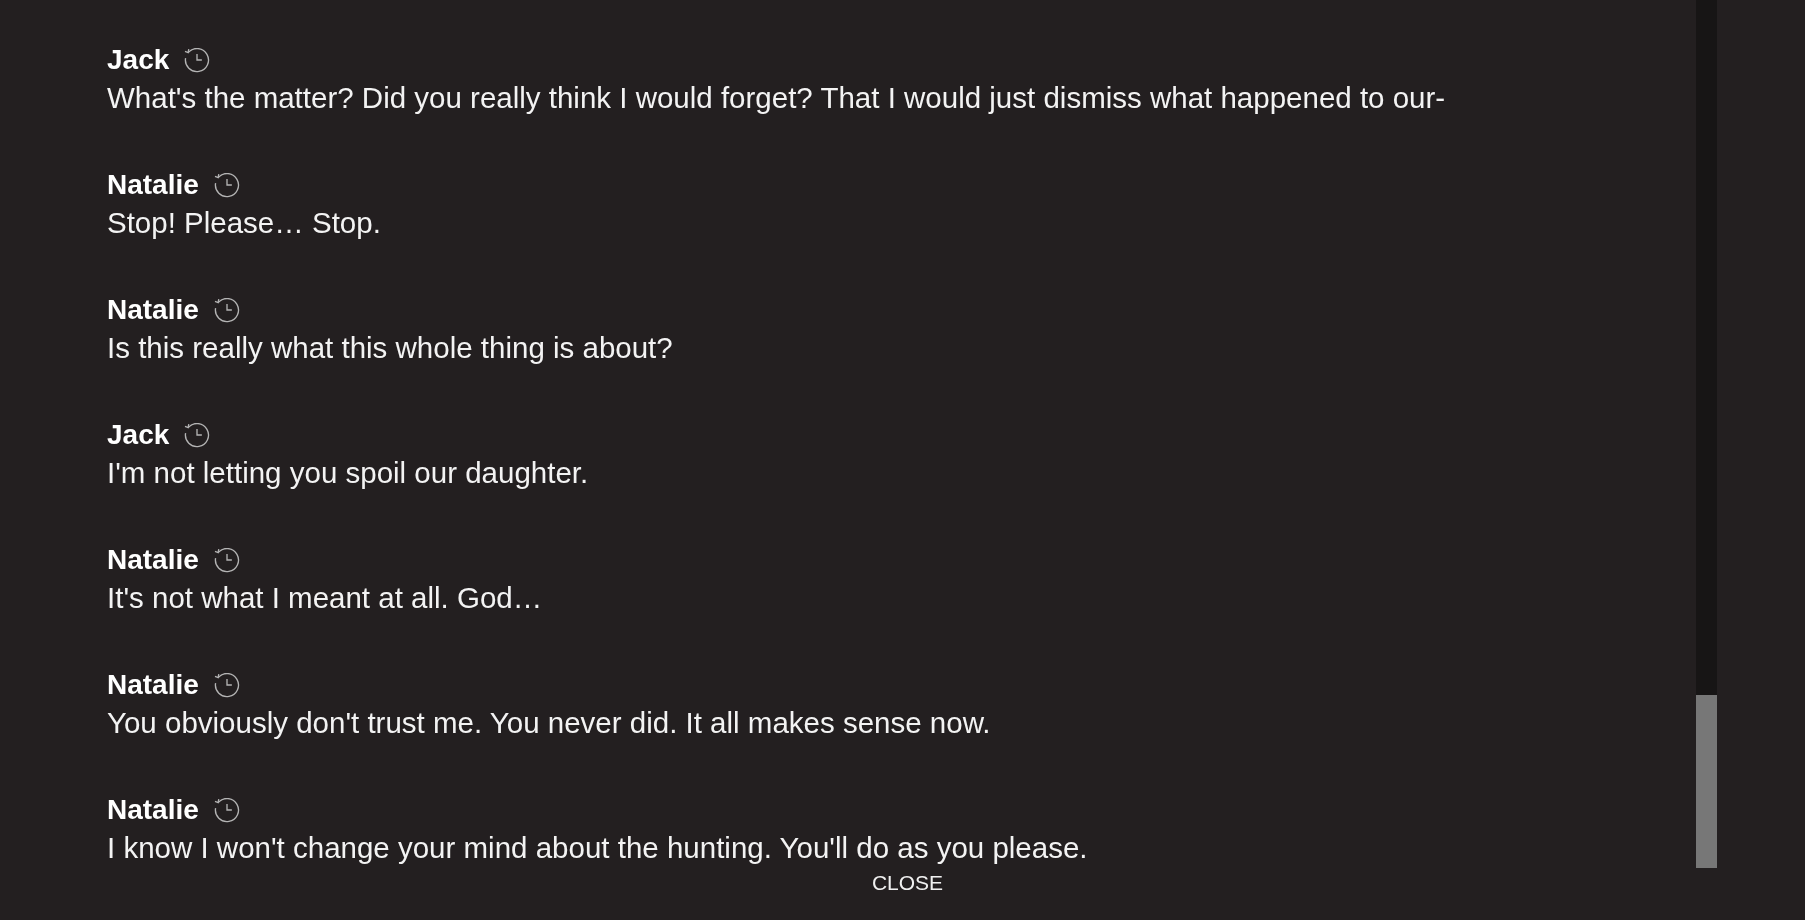 The width and height of the screenshot is (1805, 920). Describe the element at coordinates (776, 98) in the screenshot. I see `message-text: What's the matter? Did you really think I would forget? That I would just dismiss what happened to our-` at that location.